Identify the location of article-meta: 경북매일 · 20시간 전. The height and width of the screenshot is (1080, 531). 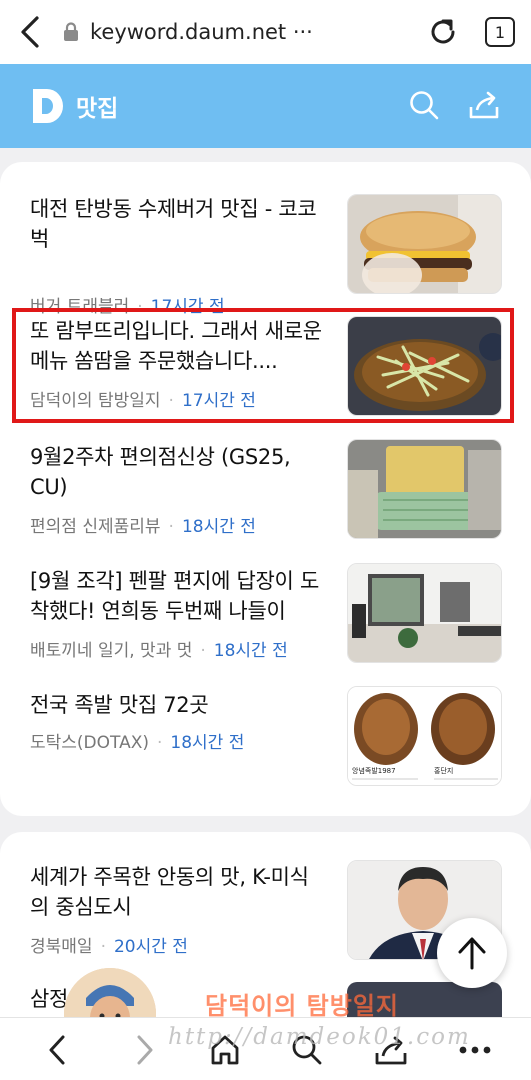
(109, 947).